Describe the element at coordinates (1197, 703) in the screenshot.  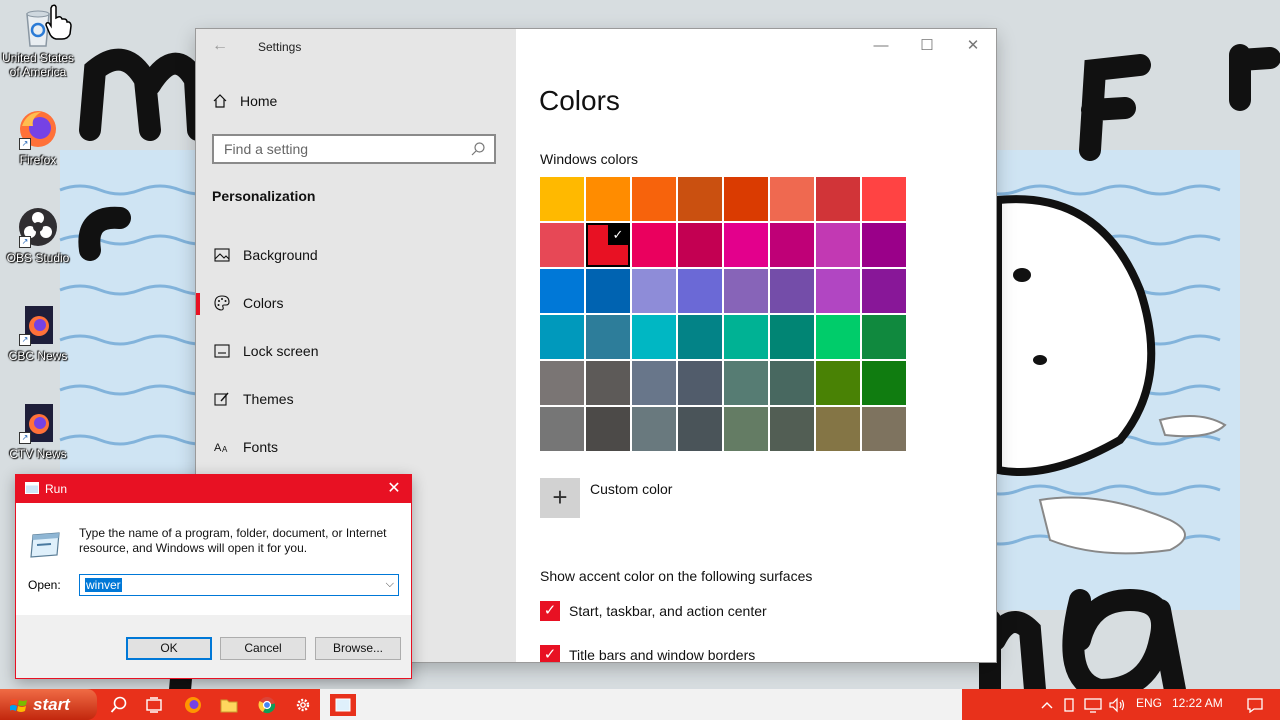
I see `clock: 12:22 AM` at that location.